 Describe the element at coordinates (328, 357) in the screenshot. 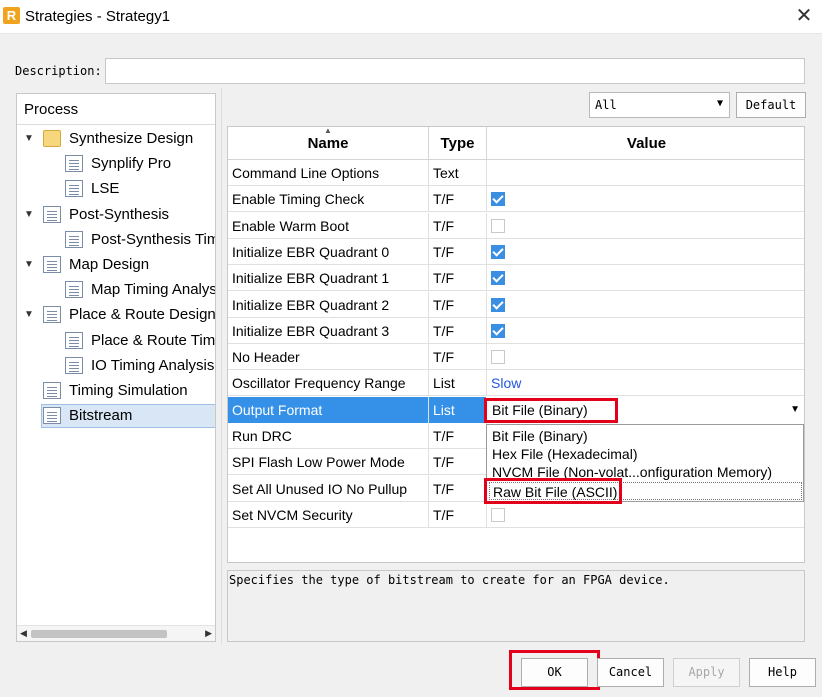

I see `property-name: No Header` at that location.